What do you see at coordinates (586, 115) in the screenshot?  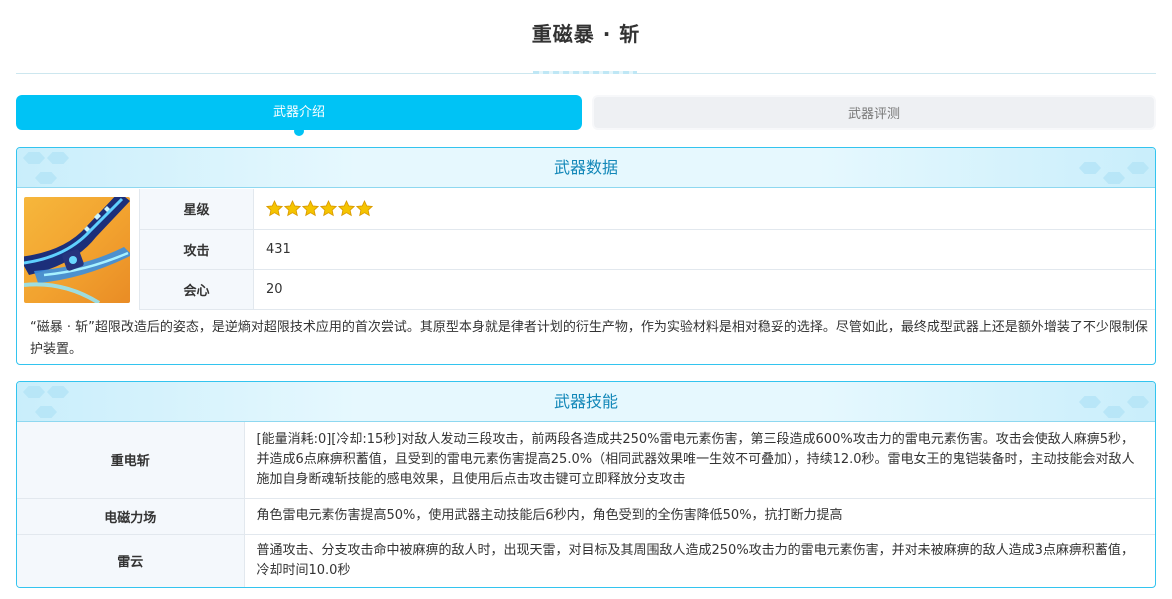 I see `tab-bar: 武器介绍 武器评测` at bounding box center [586, 115].